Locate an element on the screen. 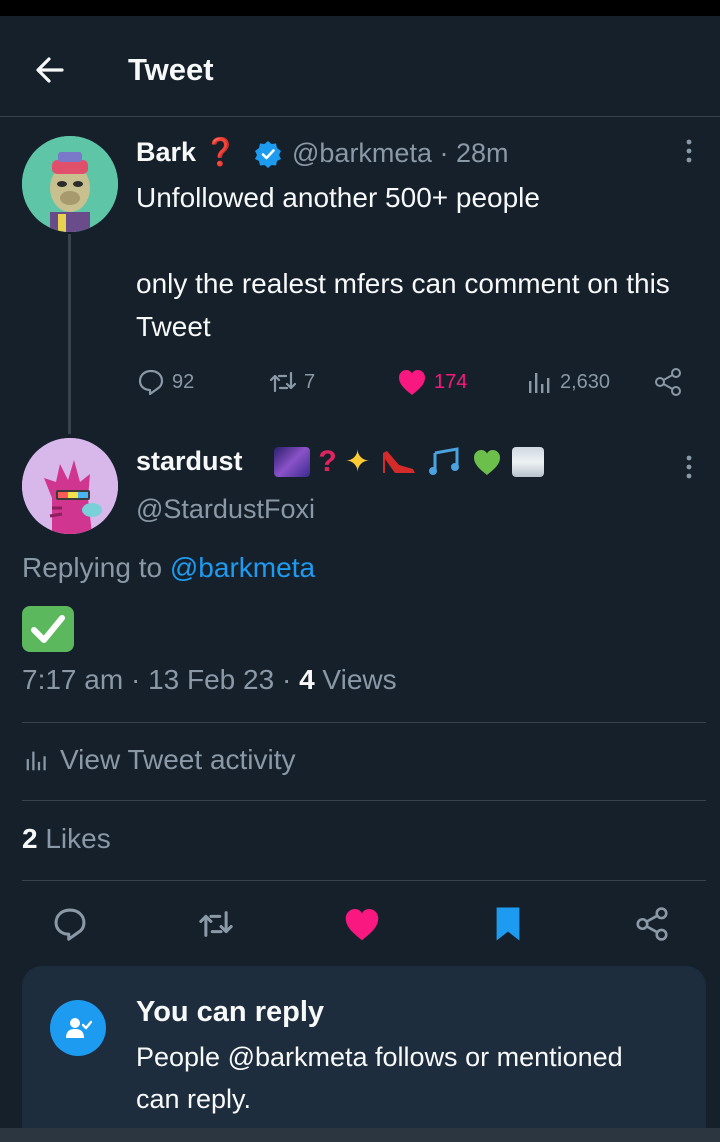 Image resolution: width=720 pixels, height=1142 pixels. reply-more-options-icon is located at coordinates (689, 467).